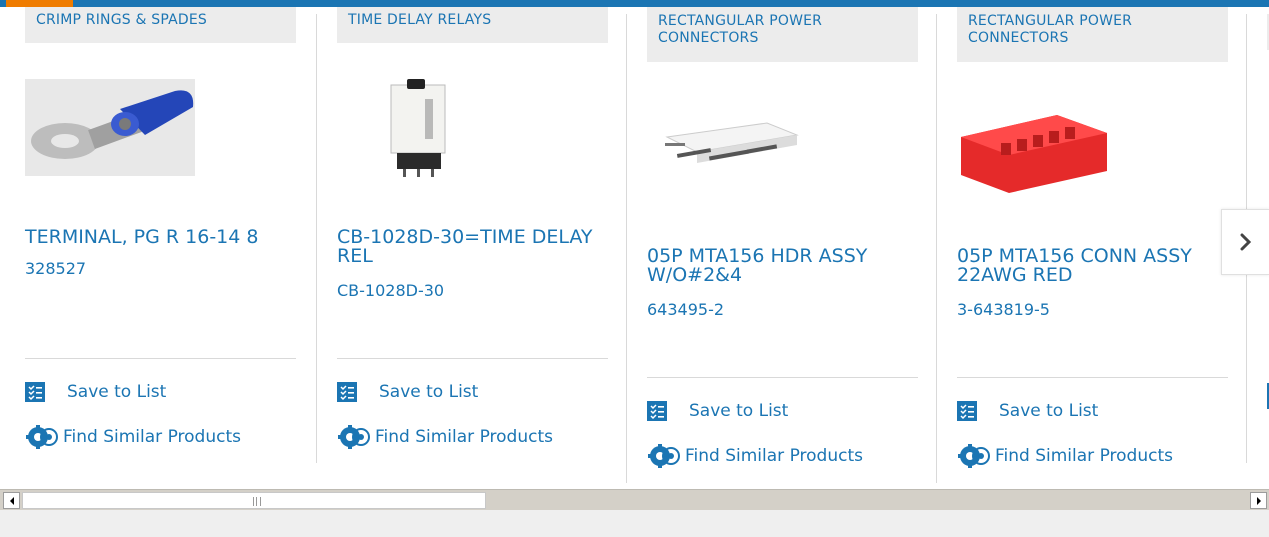  I want to click on part-number: CB-1028D-30, so click(390, 290).